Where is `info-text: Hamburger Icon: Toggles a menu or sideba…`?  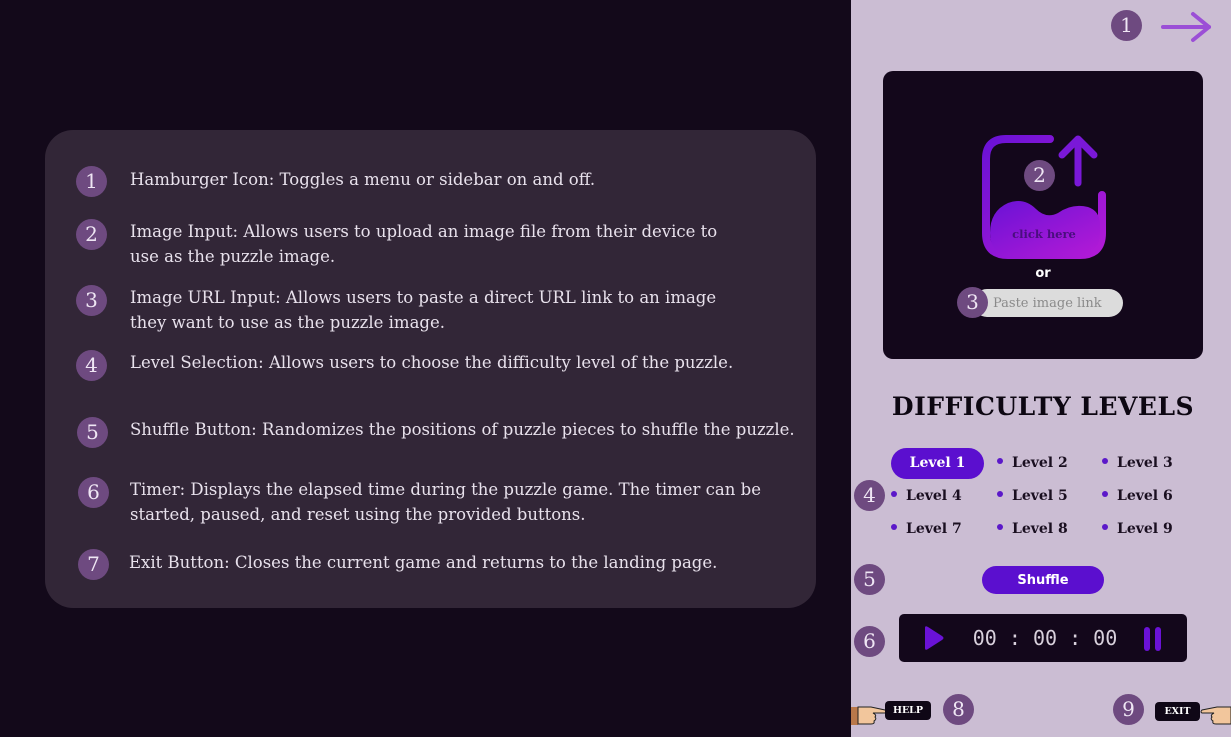
info-text: Hamburger Icon: Toggles a menu or sideba… is located at coordinates (363, 179).